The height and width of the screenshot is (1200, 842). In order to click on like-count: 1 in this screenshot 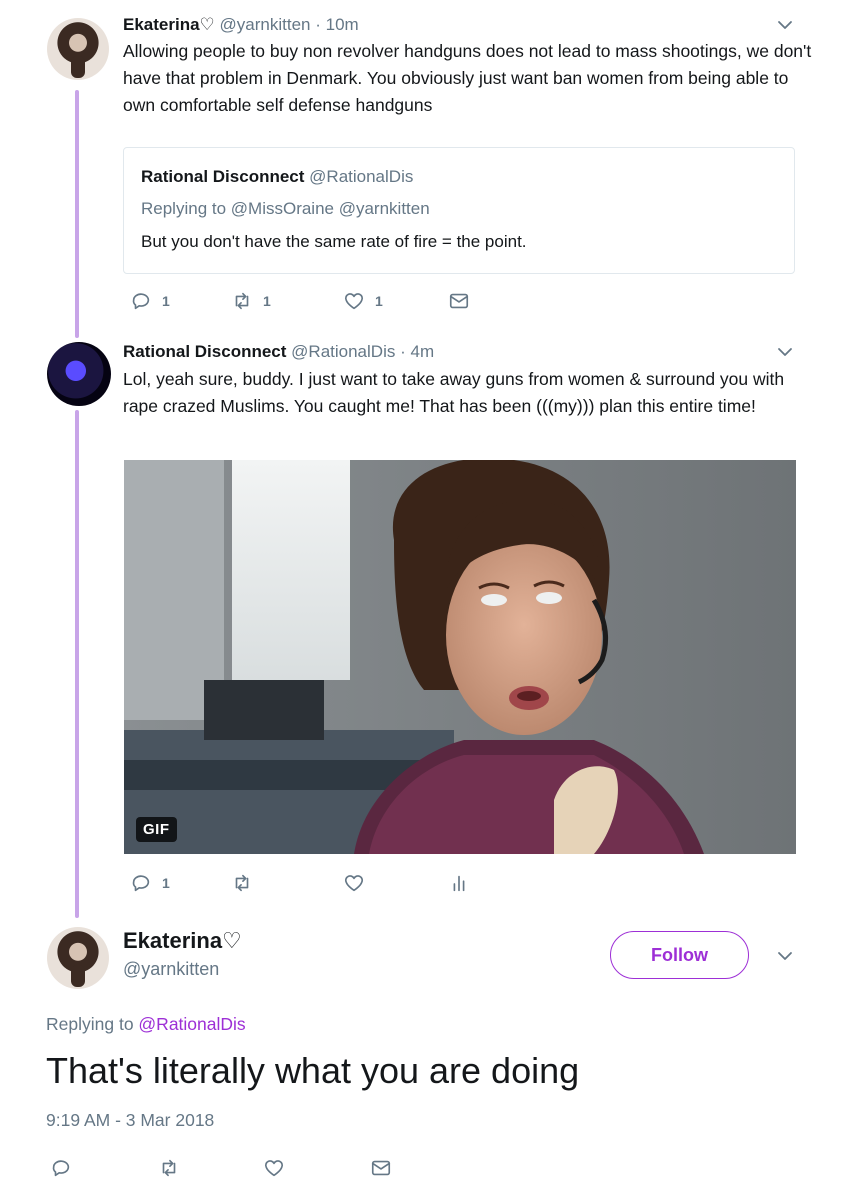, I will do `click(379, 301)`.